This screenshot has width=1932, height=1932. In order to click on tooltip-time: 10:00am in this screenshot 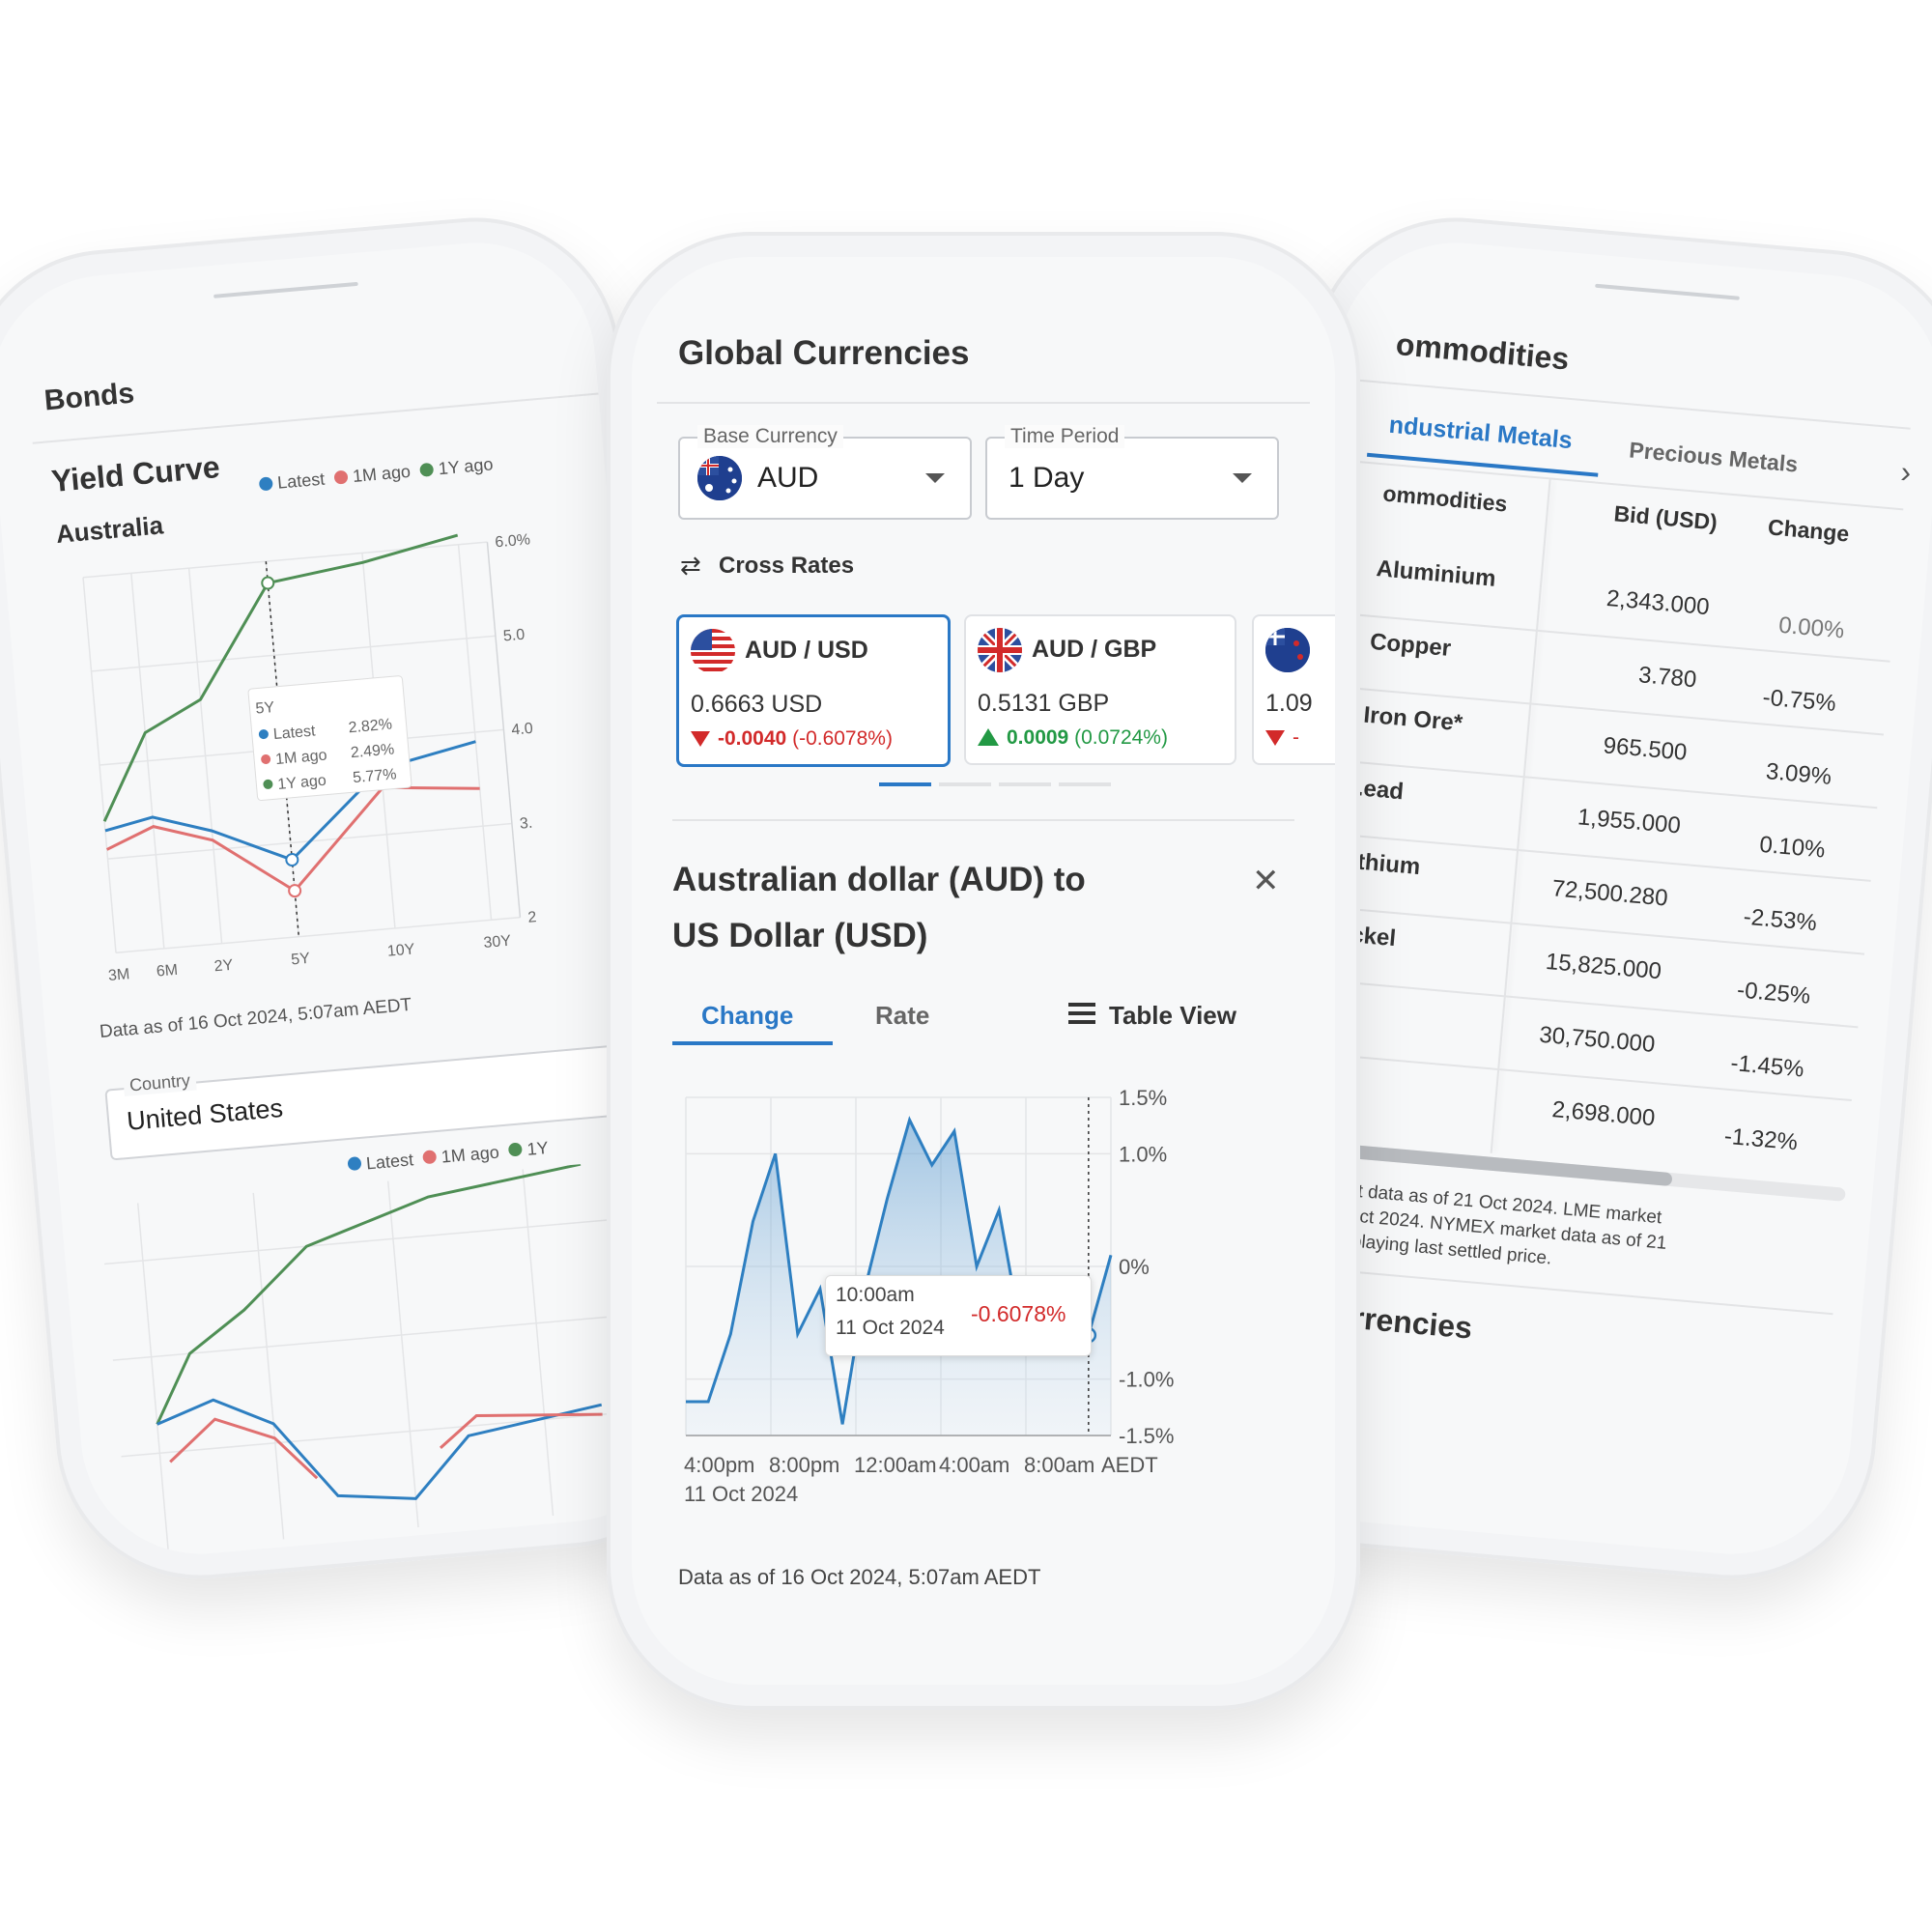, I will do `click(875, 1295)`.